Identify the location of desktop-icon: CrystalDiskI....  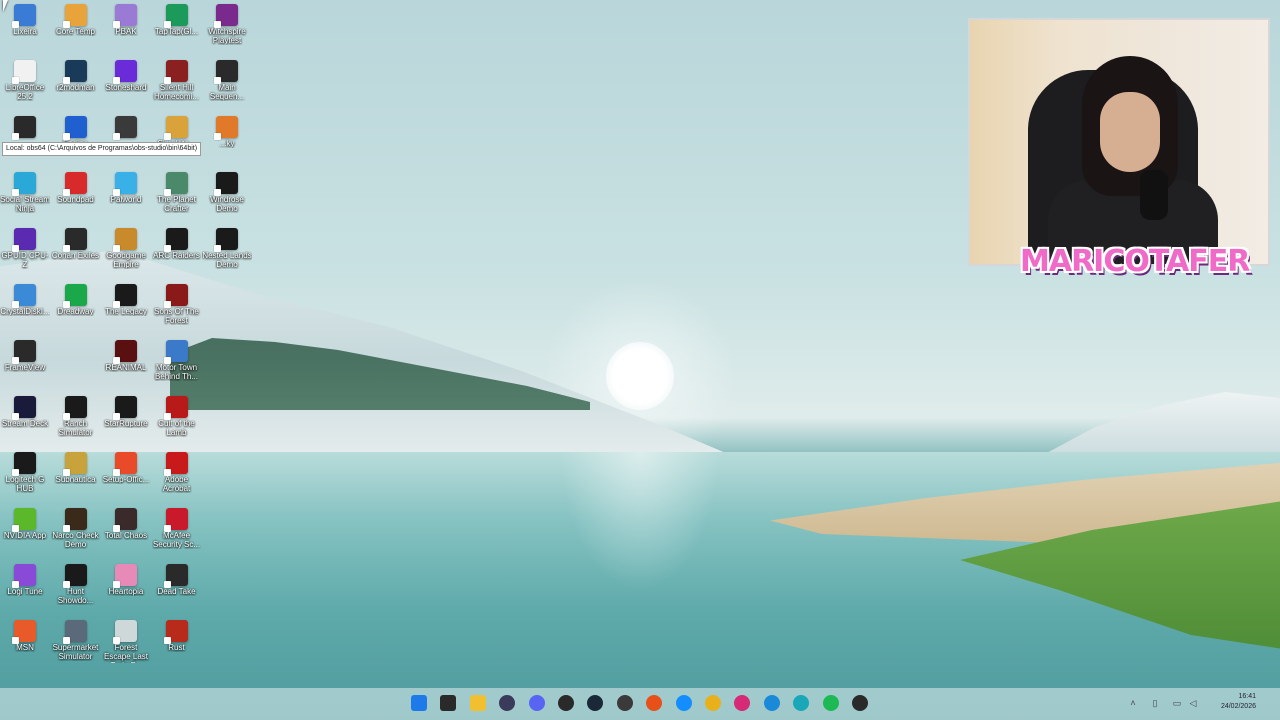
(25, 307).